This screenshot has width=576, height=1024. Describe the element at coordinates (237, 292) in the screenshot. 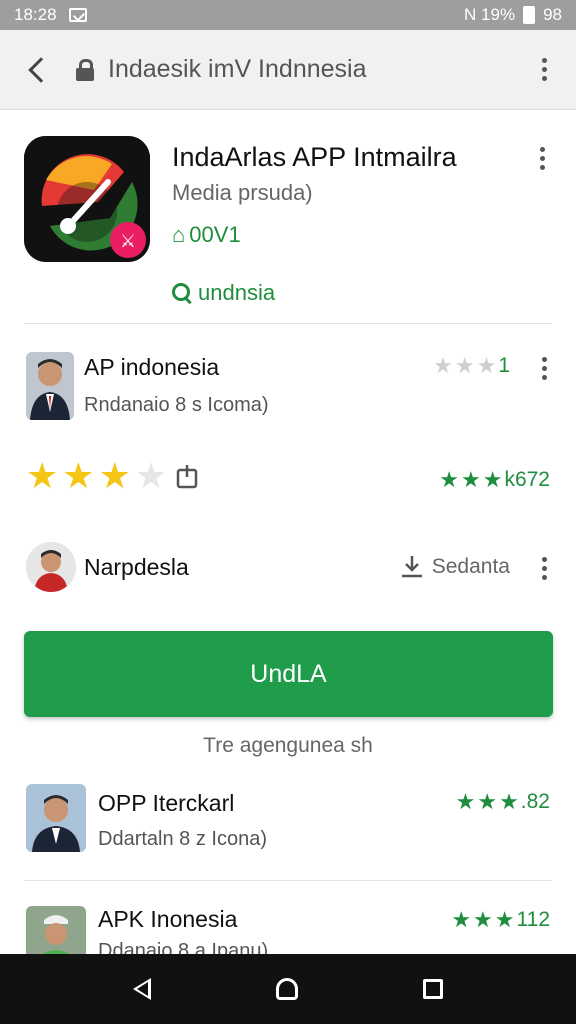

I see `app-search-text: undnsia` at that location.